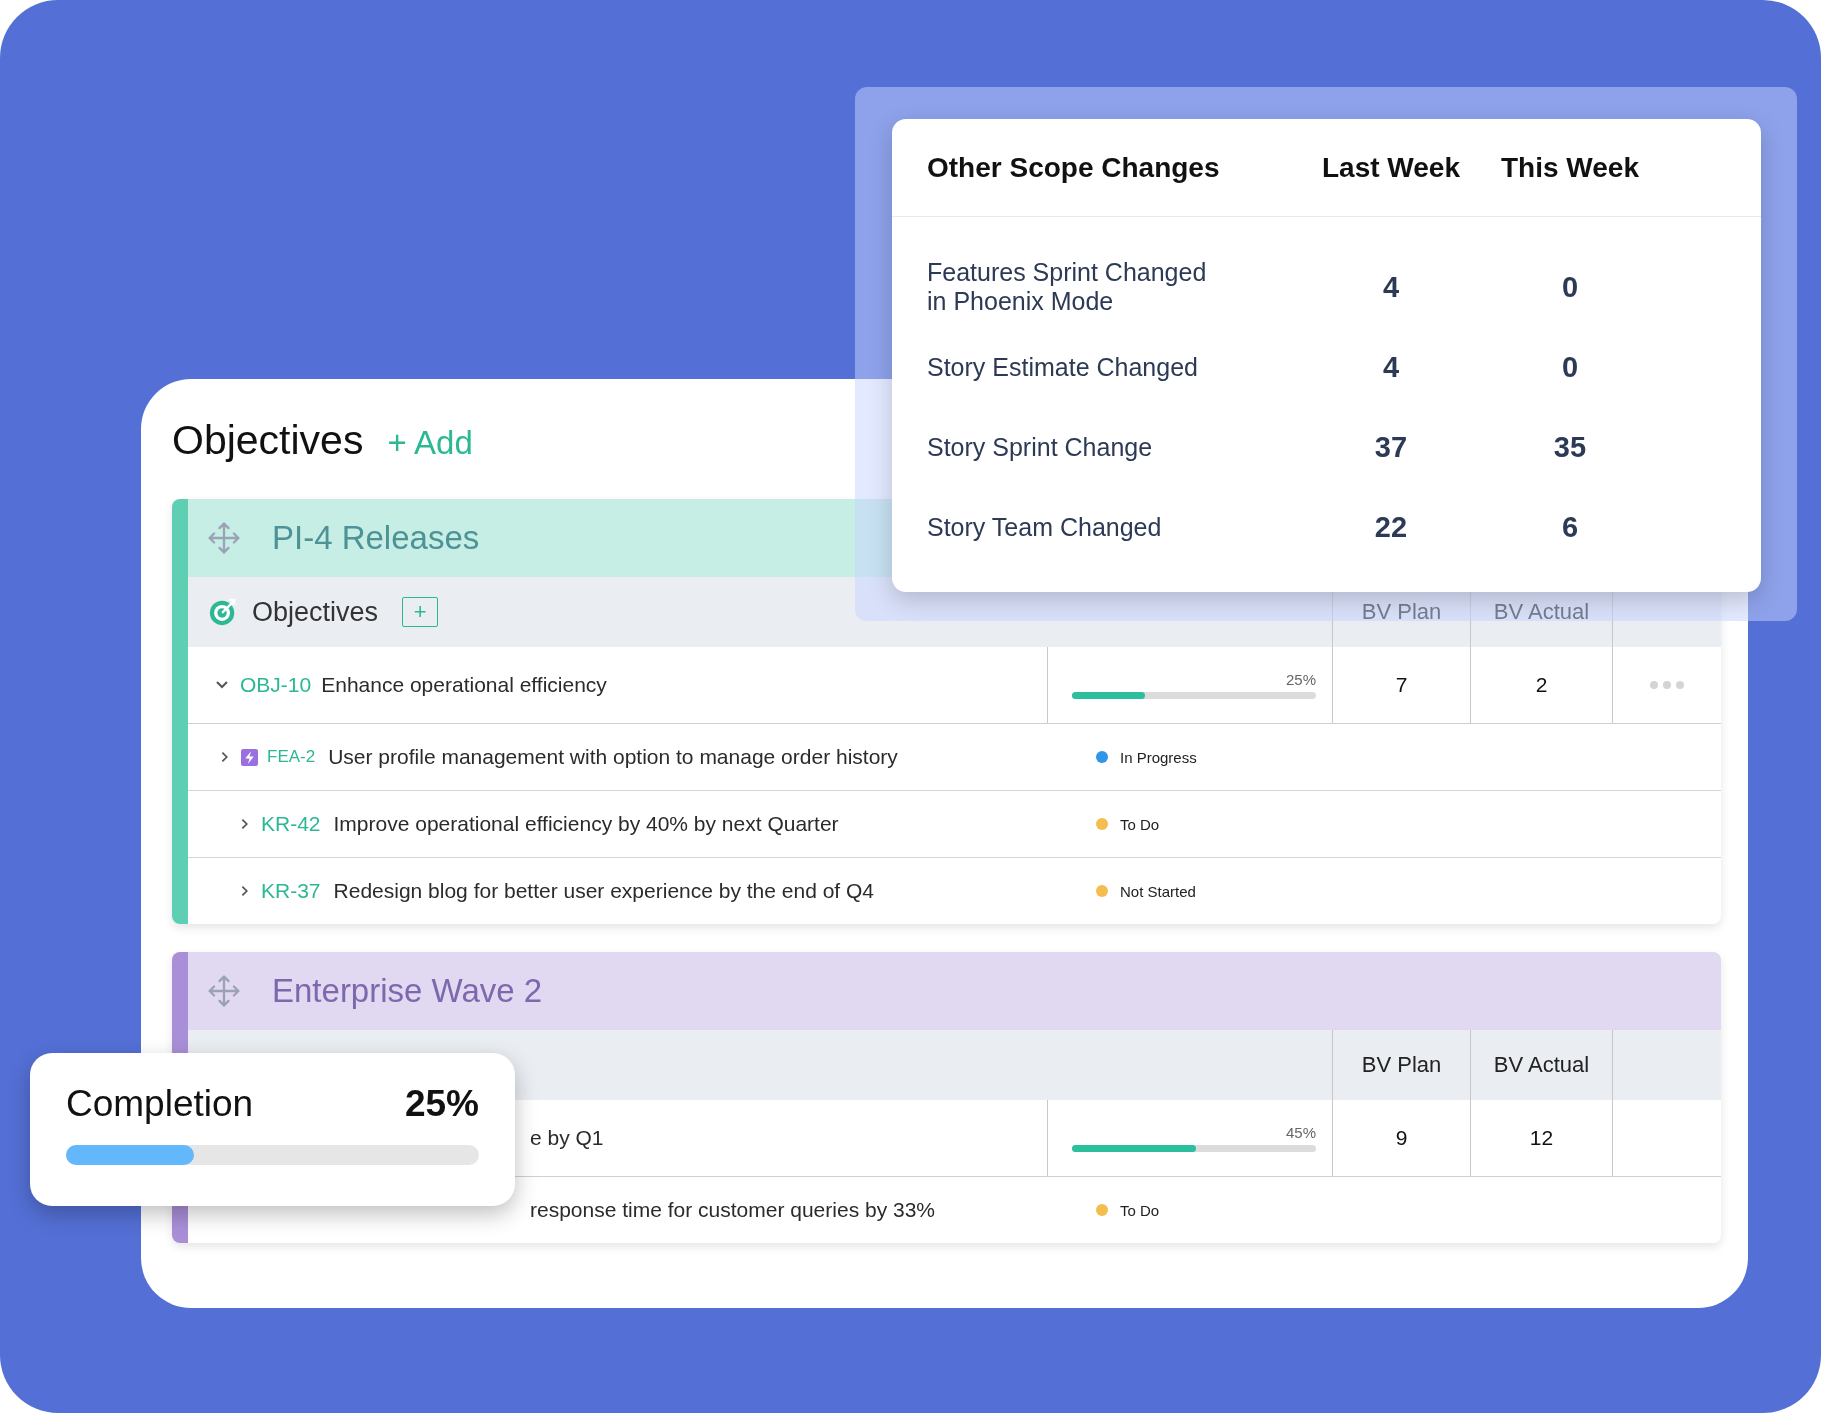 This screenshot has height=1413, width=1821. Describe the element at coordinates (1401, 1138) in the screenshot. I see `bv-plan-value: 9` at that location.